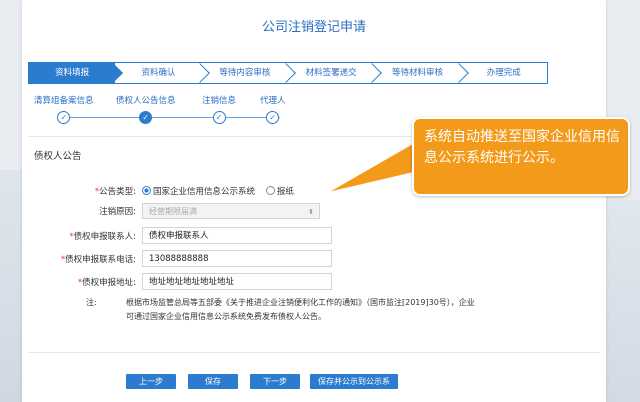 Image resolution: width=640 pixels, height=402 pixels. What do you see at coordinates (91, 302) in the screenshot?
I see `note-tag: 注:` at bounding box center [91, 302].